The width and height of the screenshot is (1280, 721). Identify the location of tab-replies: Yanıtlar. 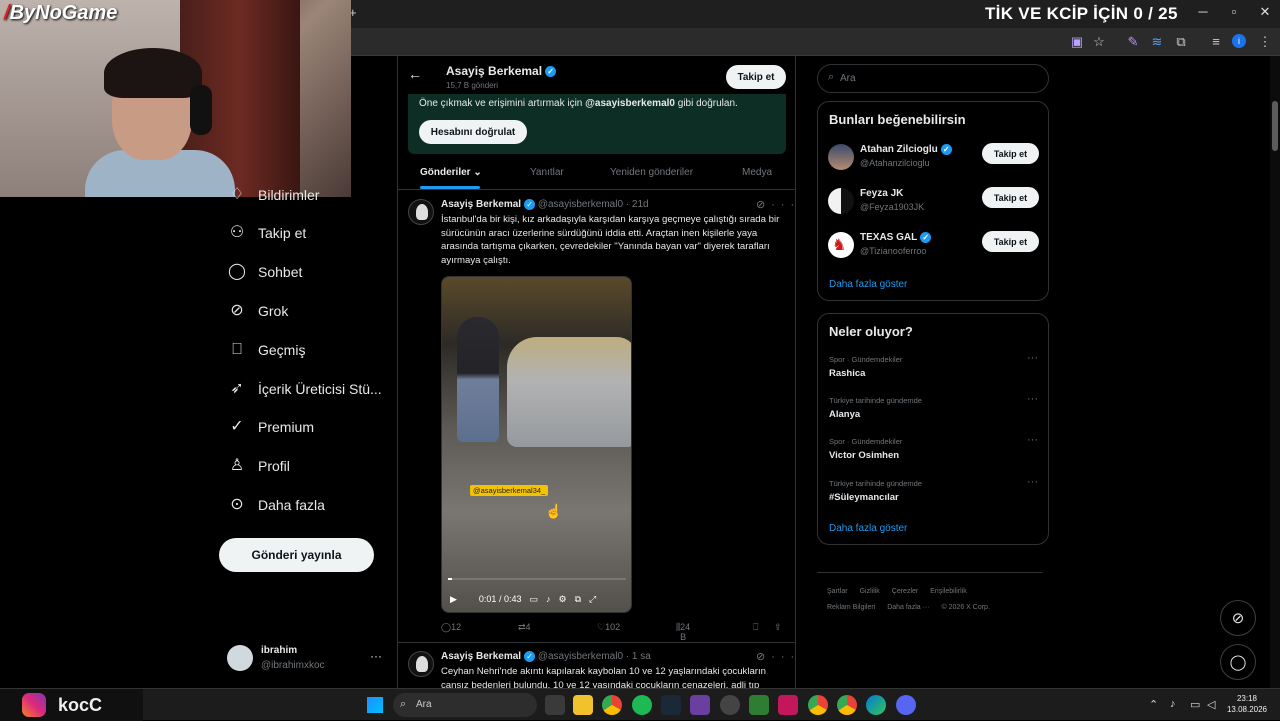
(547, 172).